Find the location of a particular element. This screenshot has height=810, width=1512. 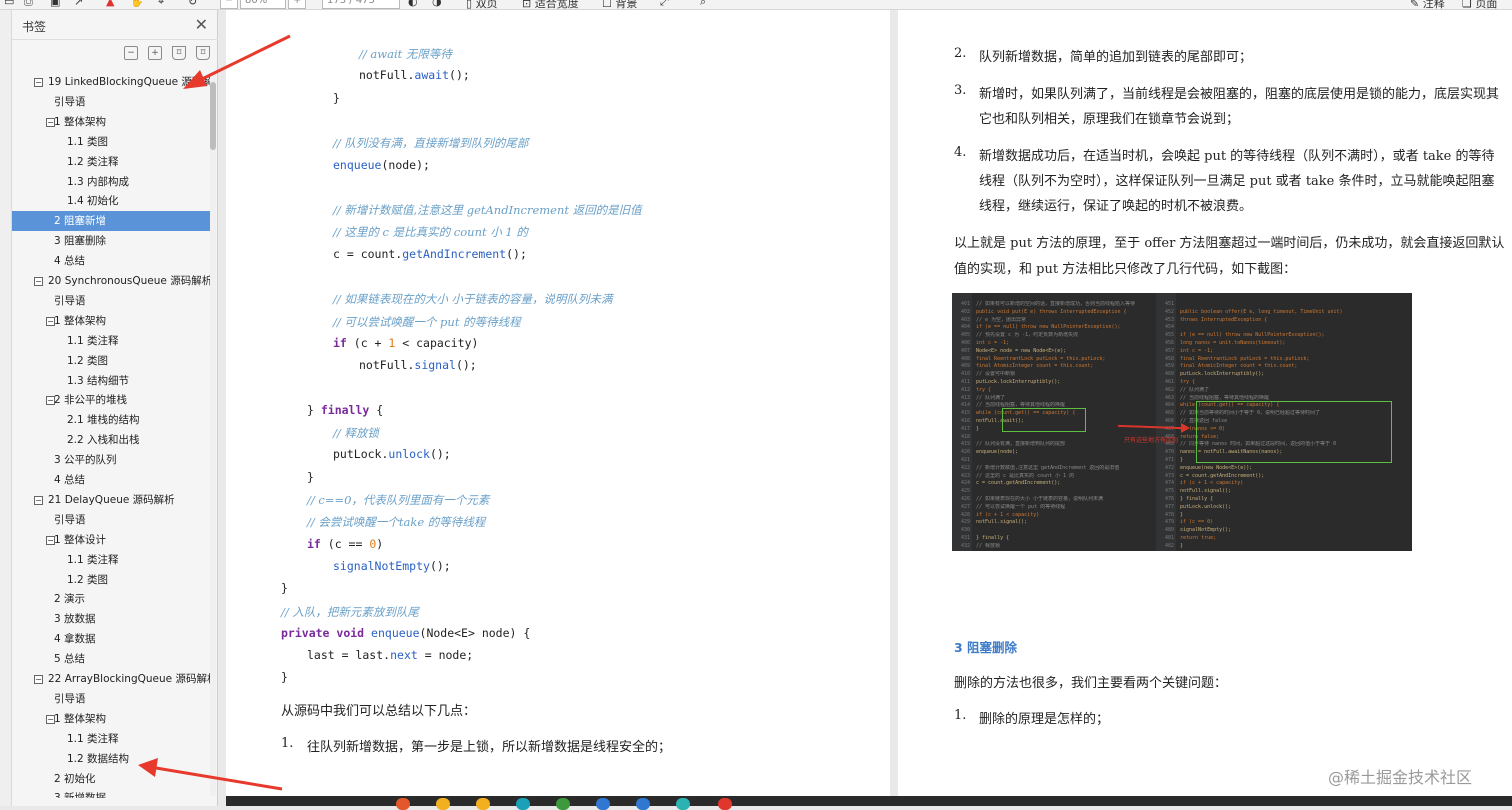

next-page-icon: ◑ is located at coordinates (437, 4).